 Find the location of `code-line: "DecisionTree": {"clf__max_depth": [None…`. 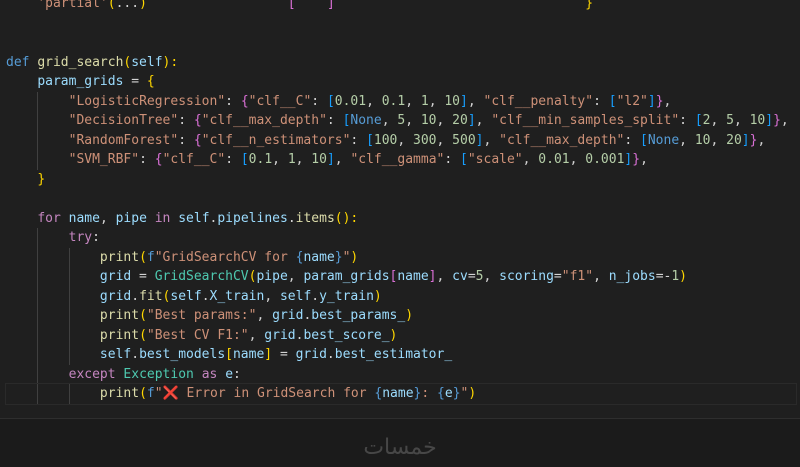

code-line: "DecisionTree": {"clf__max_depth": [None… is located at coordinates (401, 121).